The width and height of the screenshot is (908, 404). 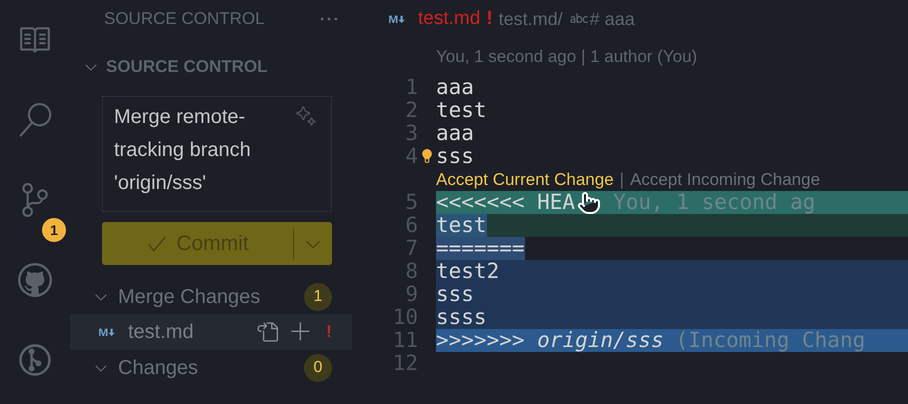 What do you see at coordinates (301, 332) in the screenshot?
I see `add-icon` at bounding box center [301, 332].